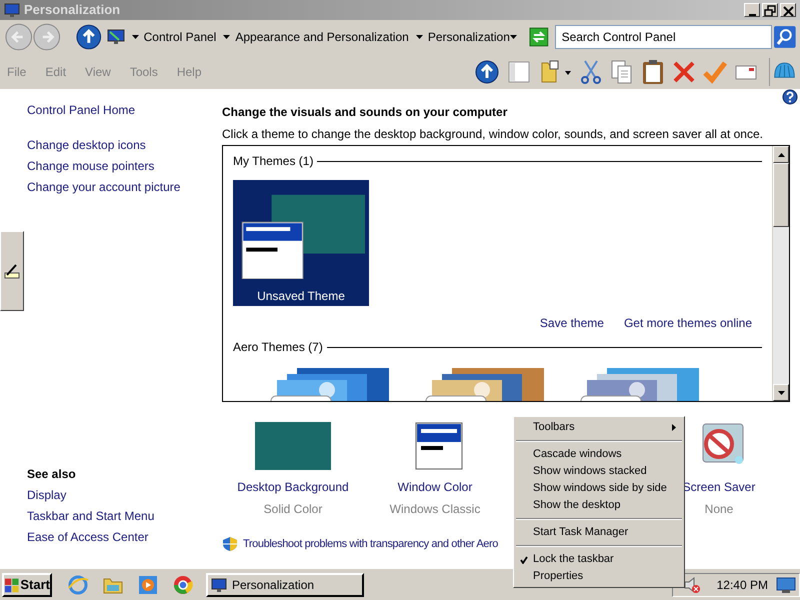 The image size is (800, 600). What do you see at coordinates (783, 72) in the screenshot?
I see `shell-icon` at bounding box center [783, 72].